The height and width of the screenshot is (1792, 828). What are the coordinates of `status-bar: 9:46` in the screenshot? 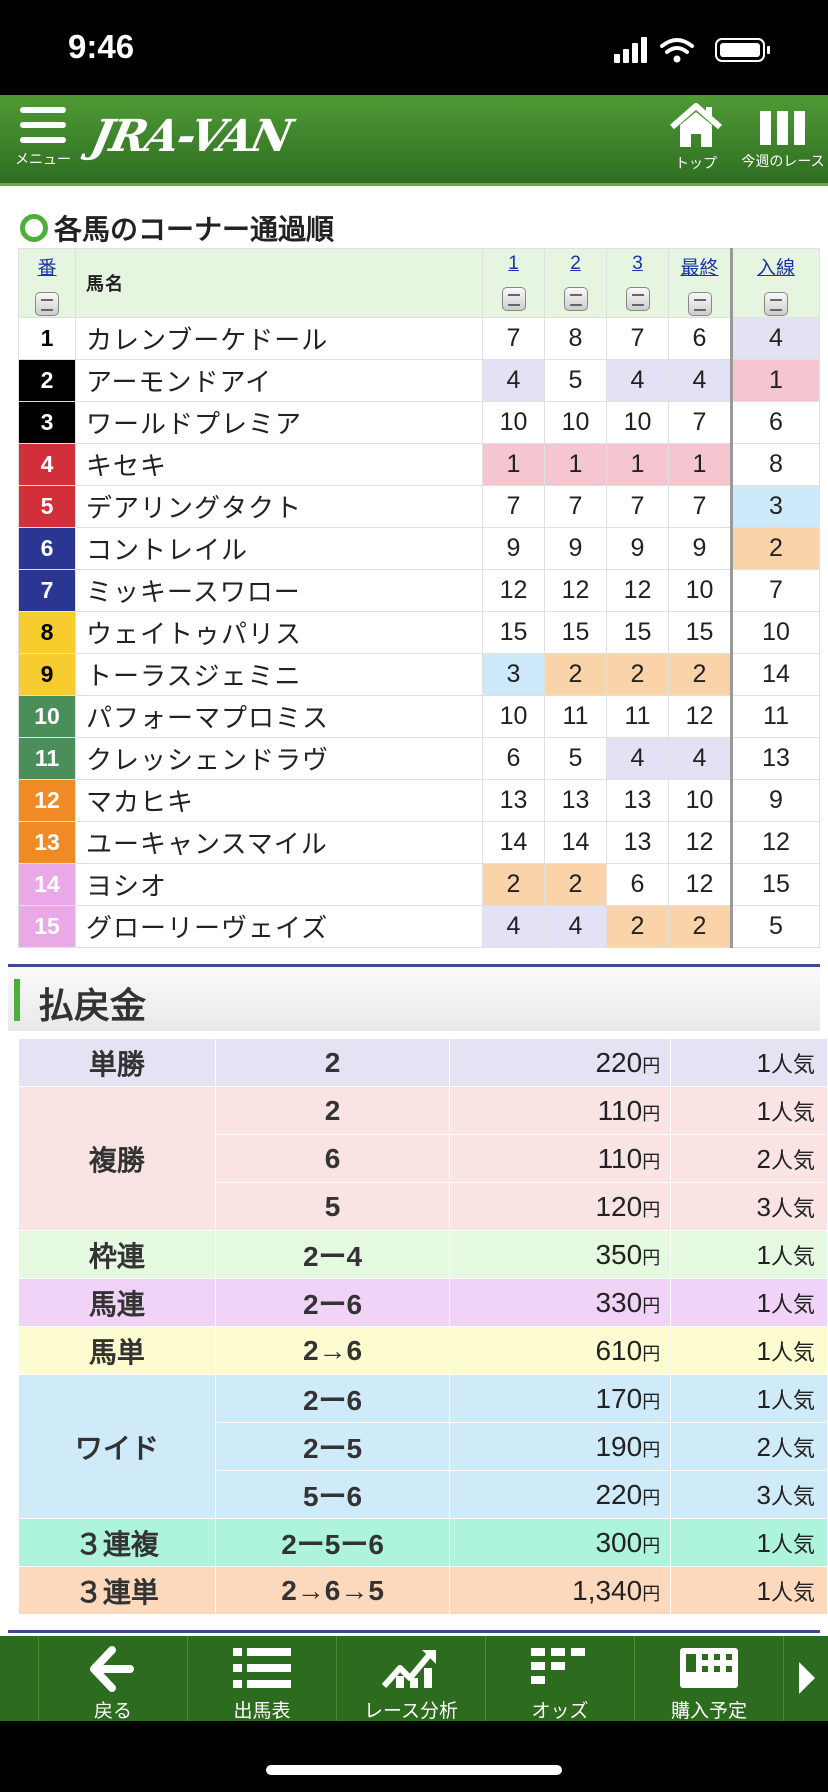 It's located at (414, 47).